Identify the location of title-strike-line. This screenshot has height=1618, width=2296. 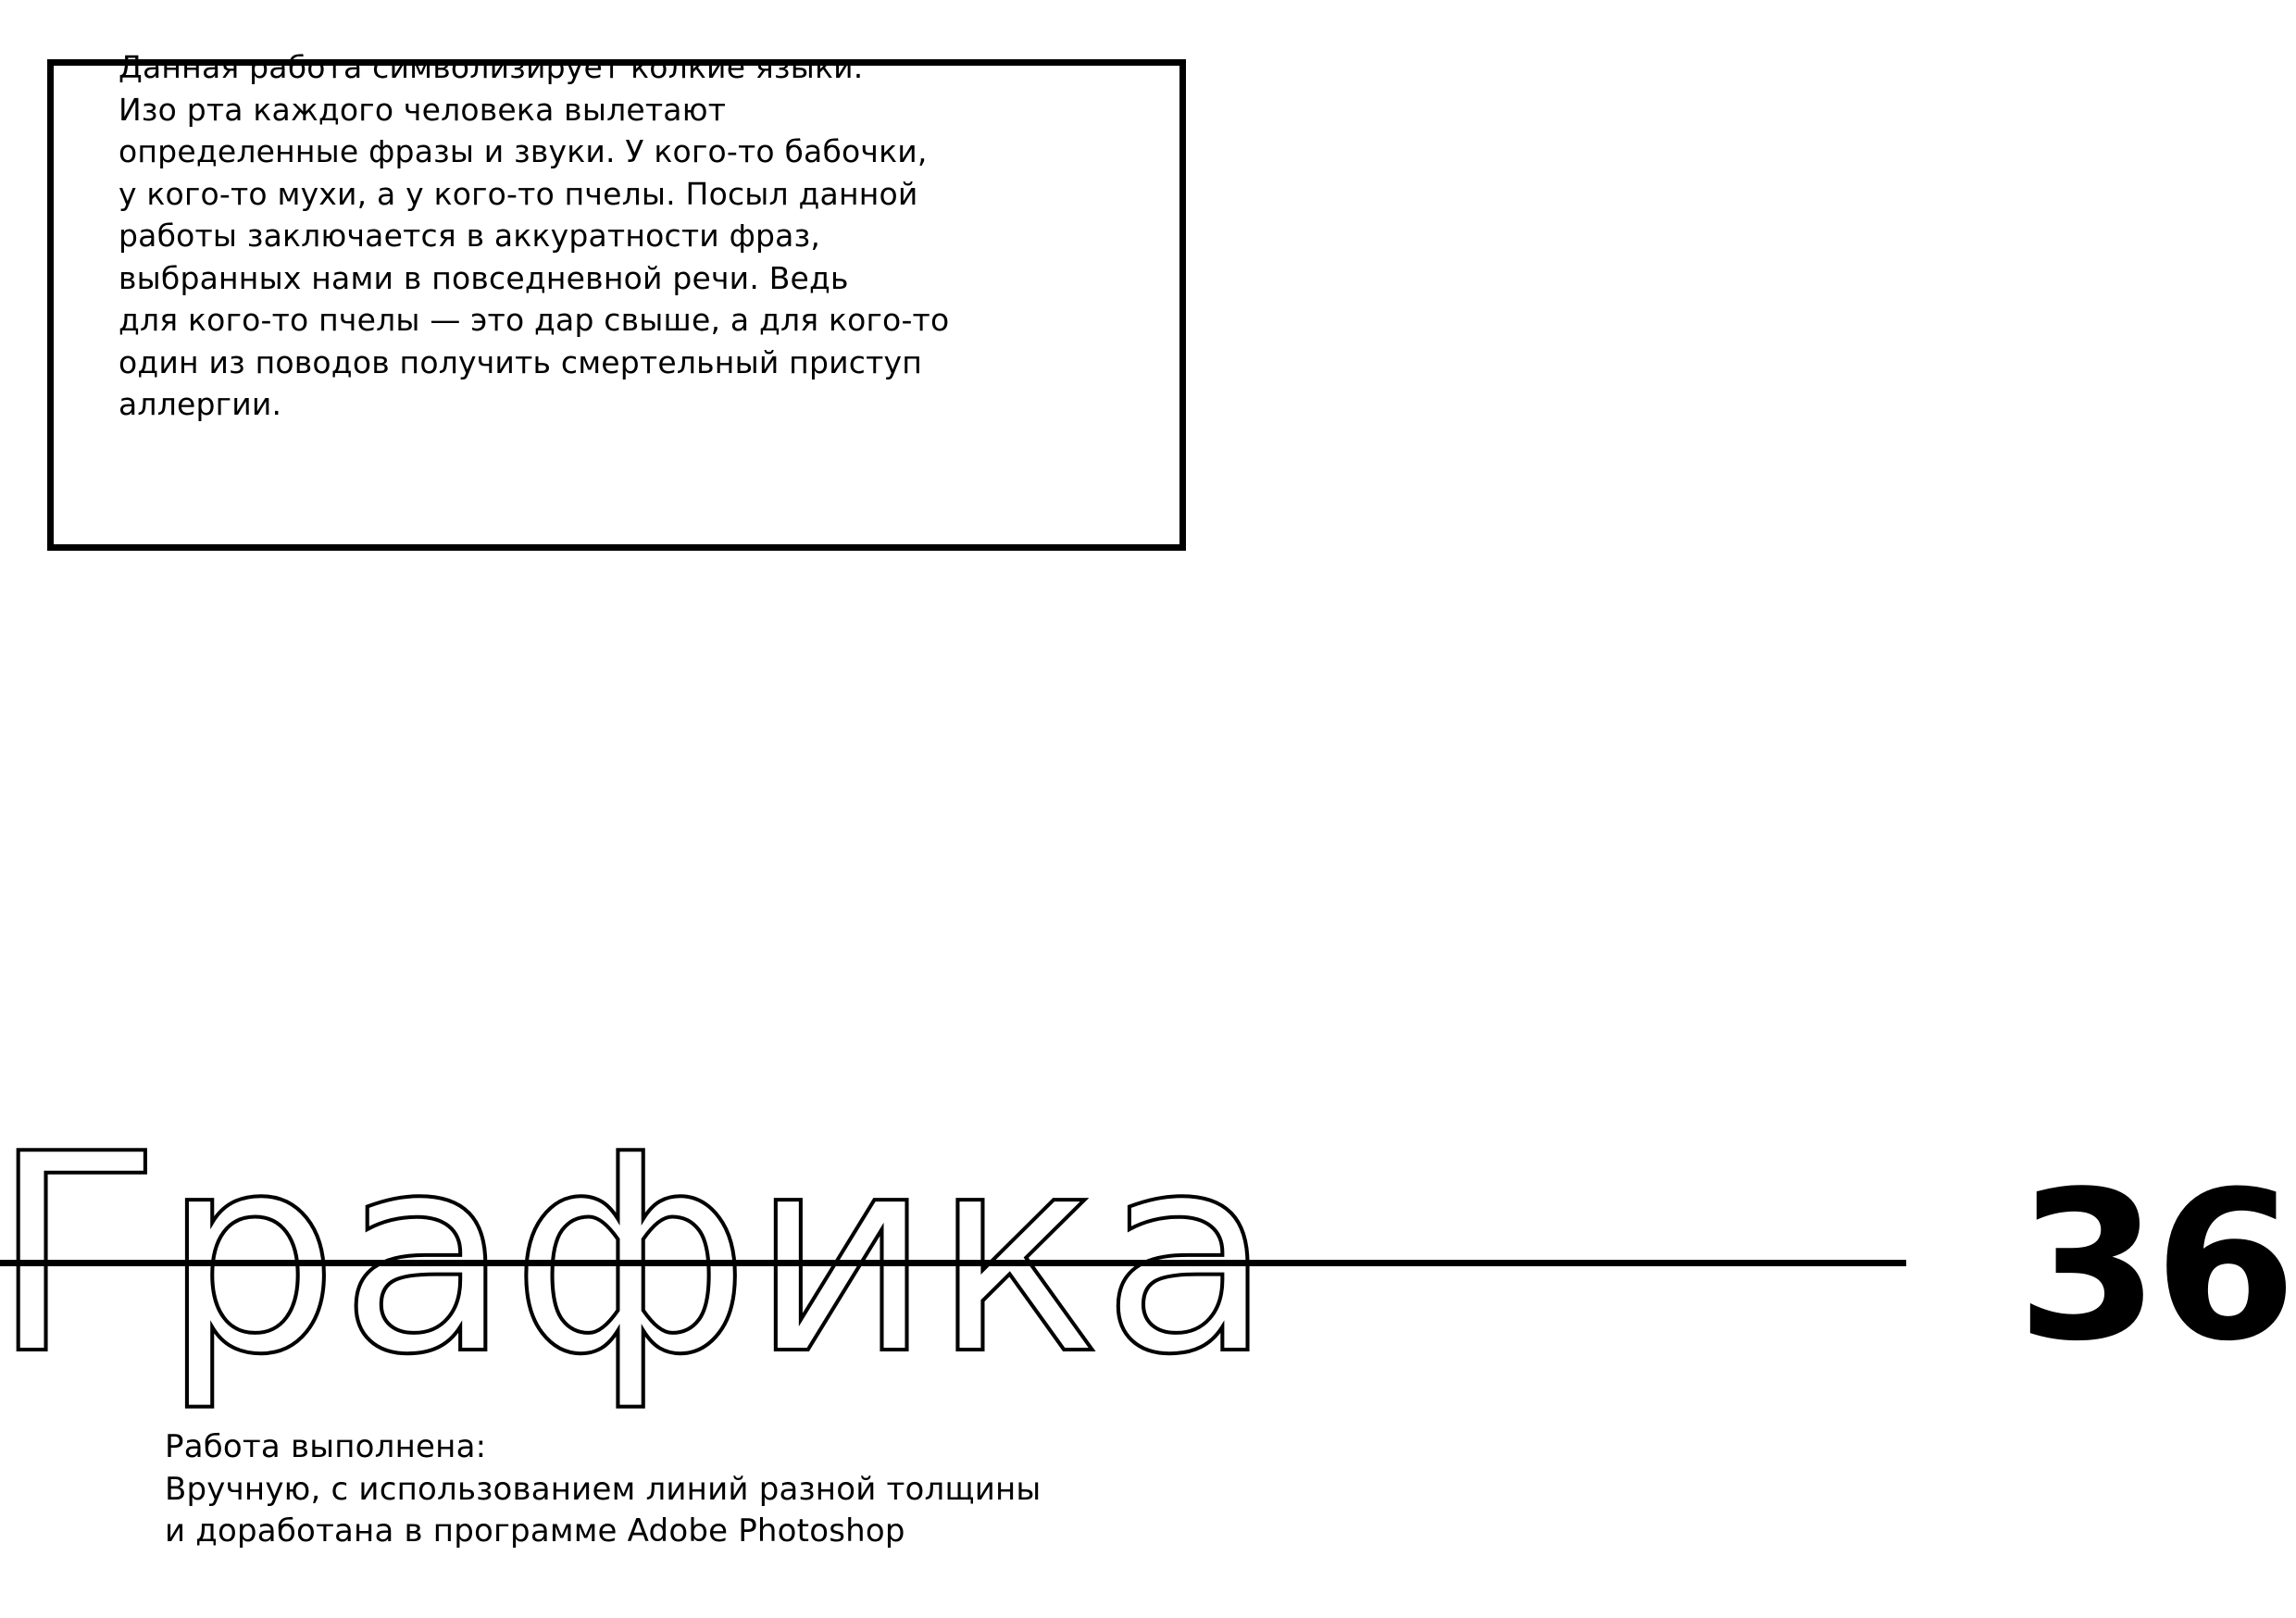
(953, 1263).